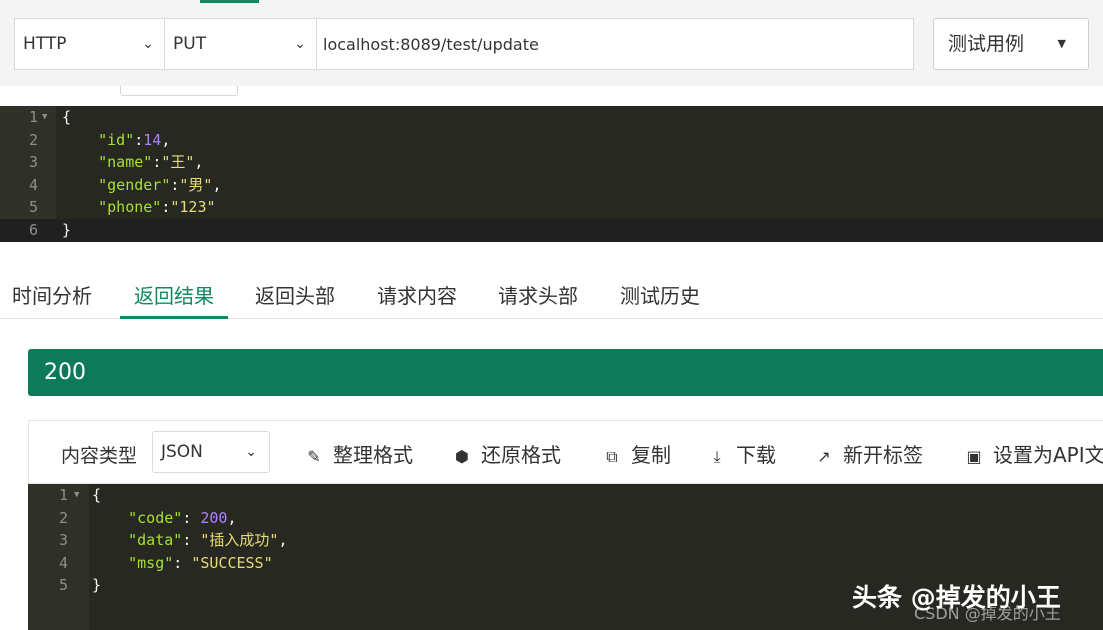 Image resolution: width=1103 pixels, height=630 pixels. I want to click on code-text: "name":"王",, so click(132, 162).